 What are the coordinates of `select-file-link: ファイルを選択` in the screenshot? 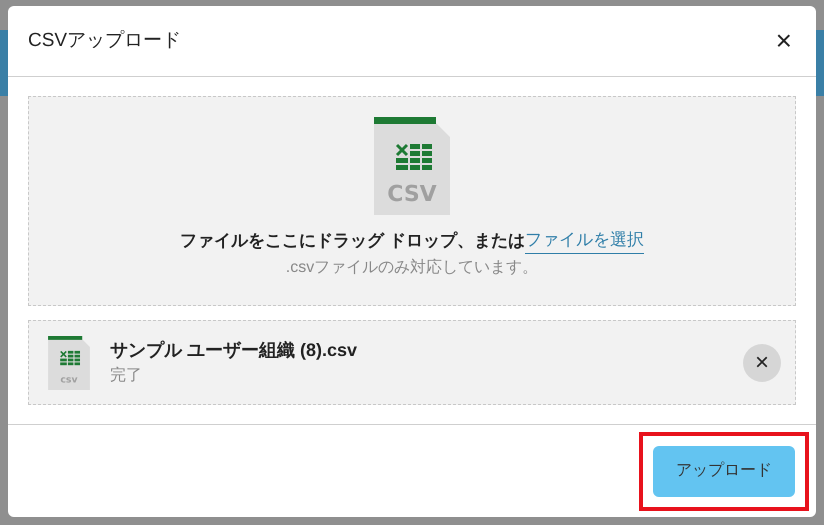 It's located at (584, 240).